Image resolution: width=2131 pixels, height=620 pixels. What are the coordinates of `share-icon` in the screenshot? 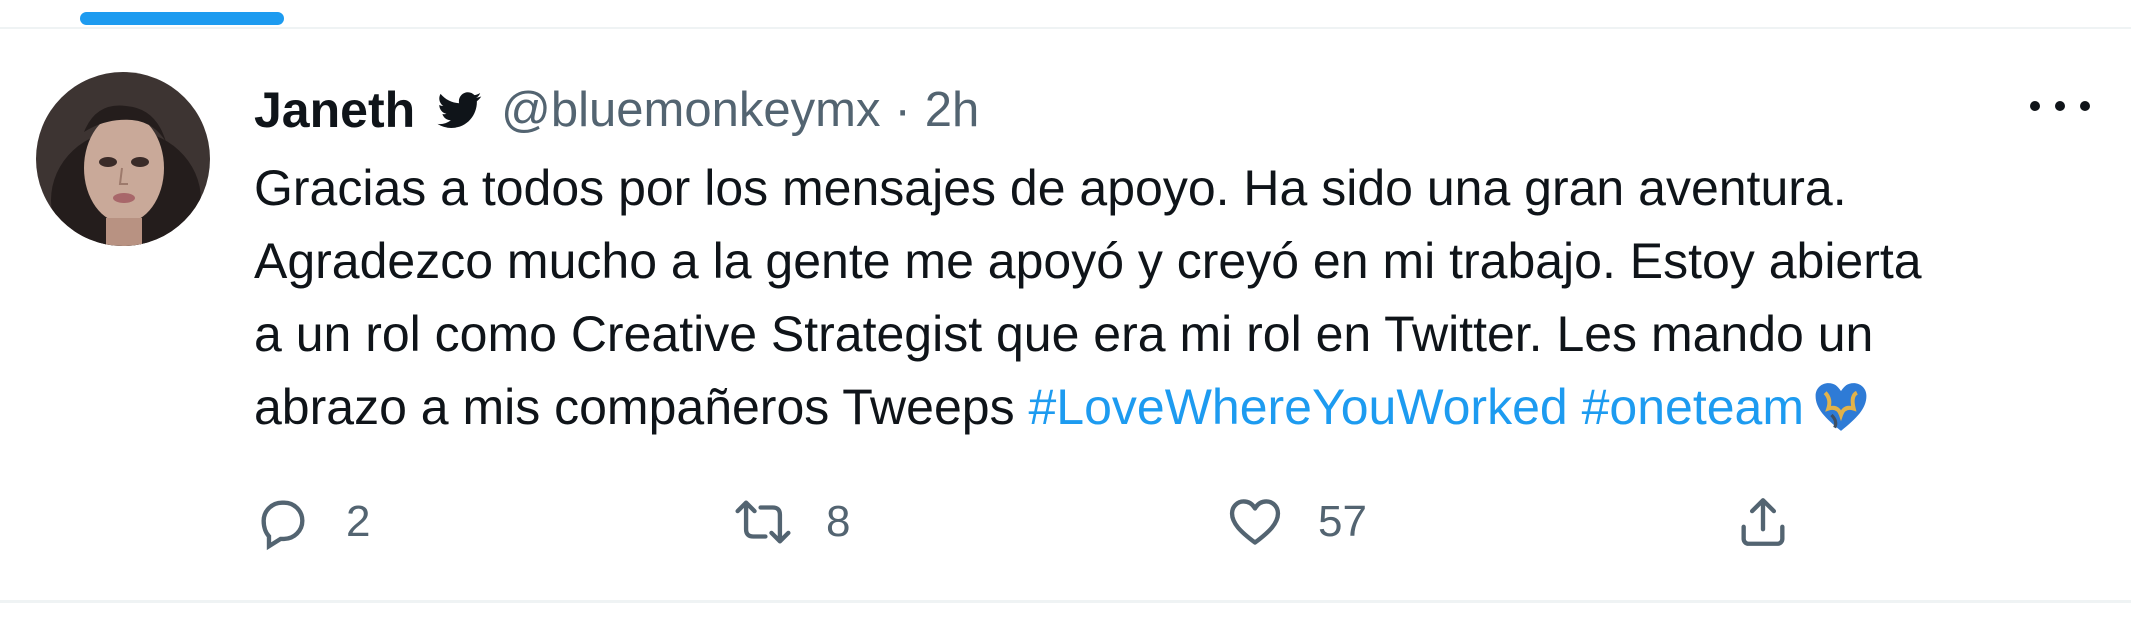 It's located at (1763, 522).